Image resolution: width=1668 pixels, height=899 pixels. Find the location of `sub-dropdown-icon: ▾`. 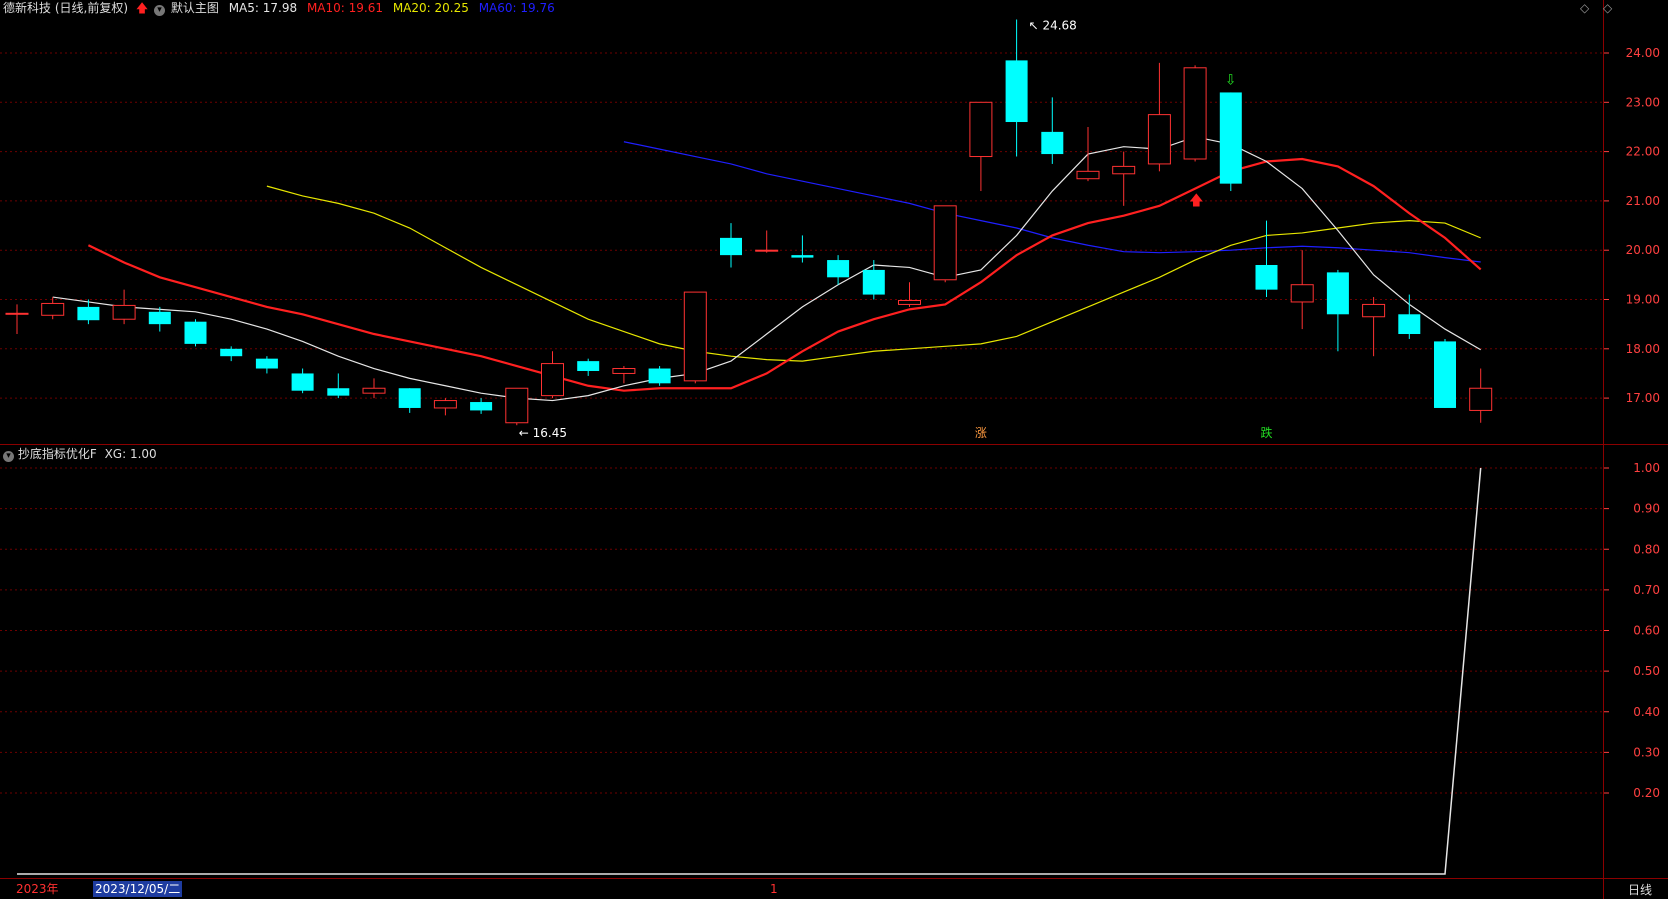

sub-dropdown-icon: ▾ is located at coordinates (8, 456).